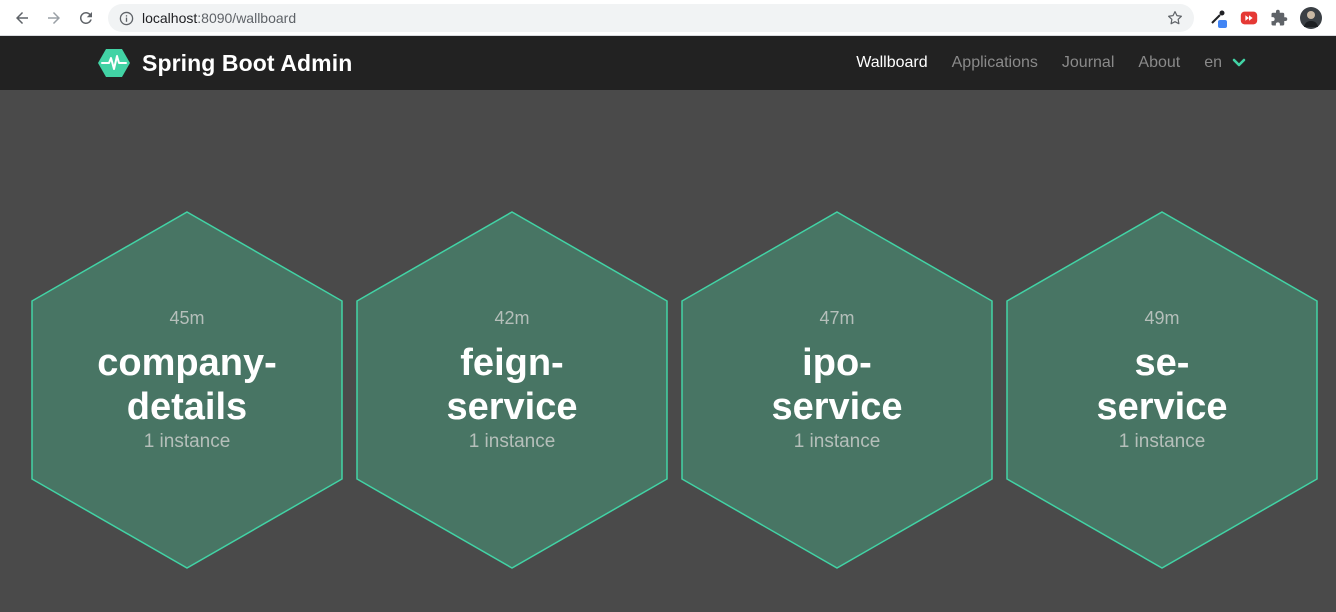 This screenshot has width=1336, height=612. Describe the element at coordinates (86, 18) in the screenshot. I see `reload-icon` at that location.